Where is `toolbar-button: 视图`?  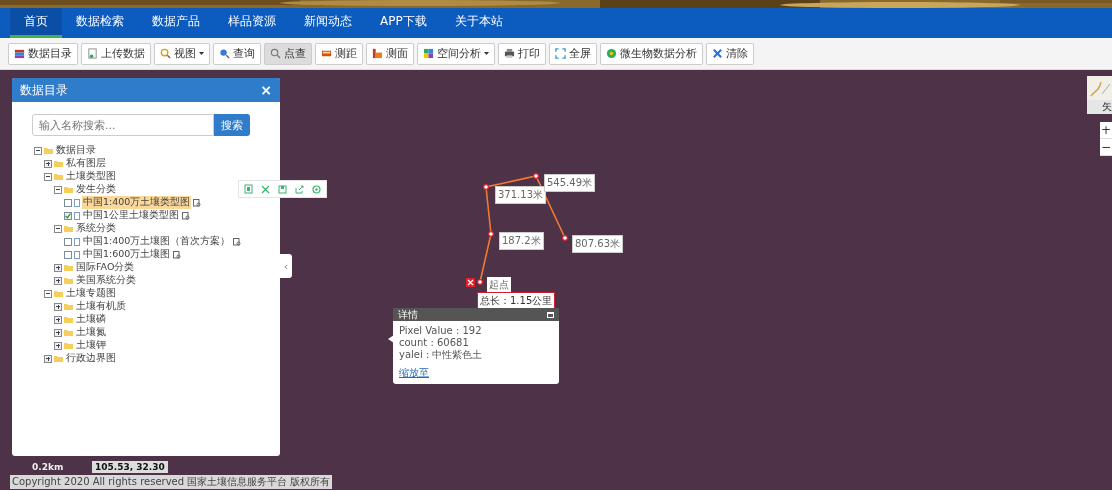
toolbar-button: 视图 is located at coordinates (182, 53).